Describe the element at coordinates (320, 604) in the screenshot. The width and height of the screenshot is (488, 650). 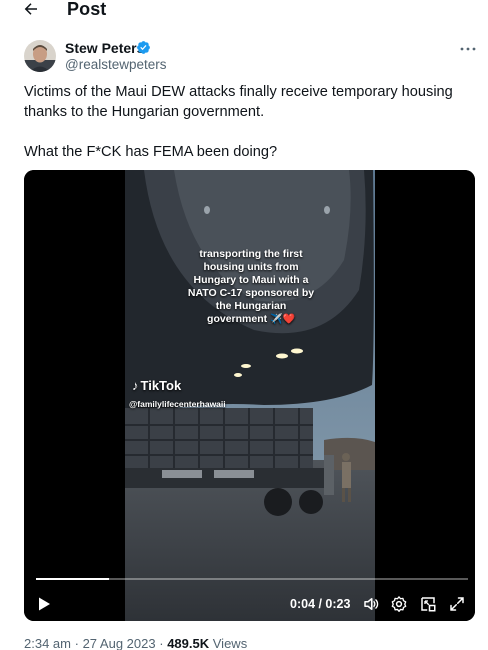
I see `video-time: 0:04 / 0:23` at that location.